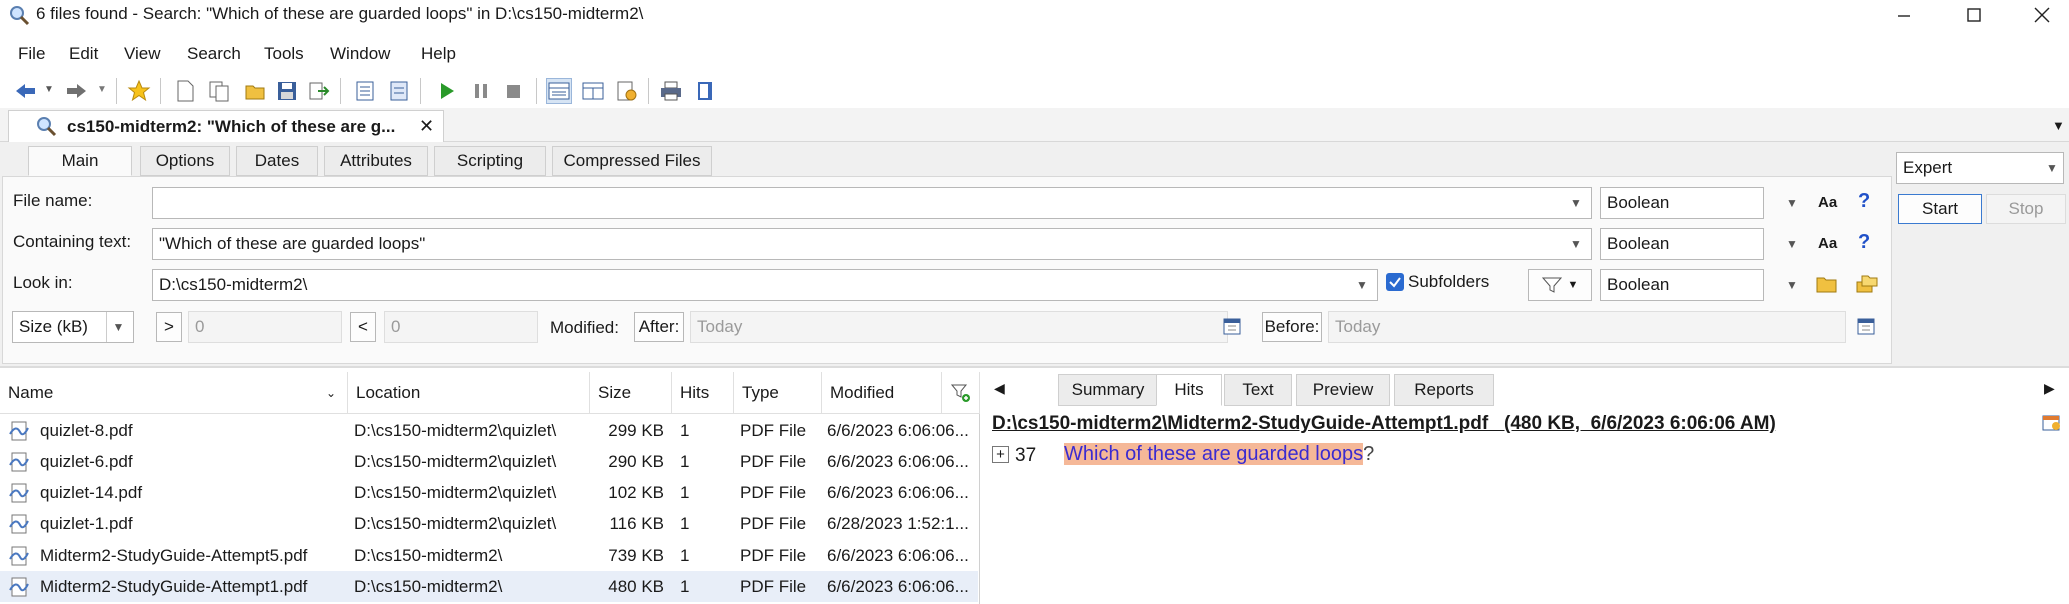  I want to click on scroll-left-icon: ◀, so click(999, 388).